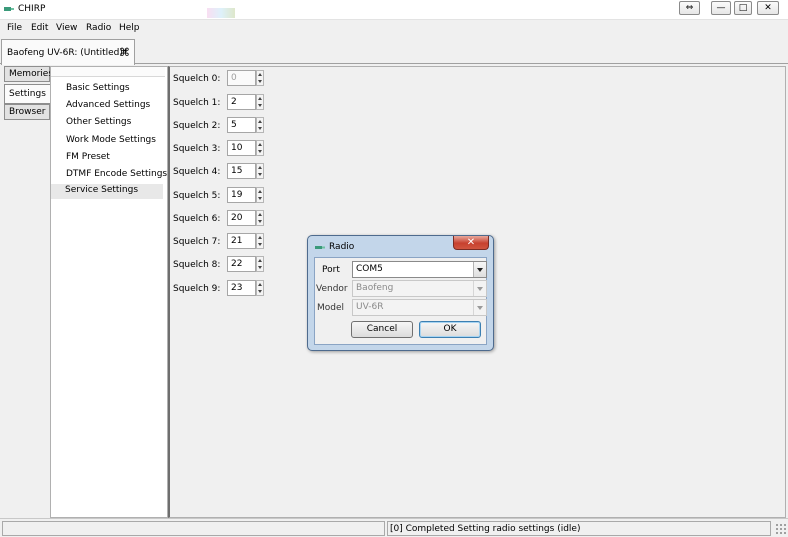 The width and height of the screenshot is (788, 537). What do you see at coordinates (197, 126) in the screenshot?
I see `squelch-2-label: Squelch 2:` at bounding box center [197, 126].